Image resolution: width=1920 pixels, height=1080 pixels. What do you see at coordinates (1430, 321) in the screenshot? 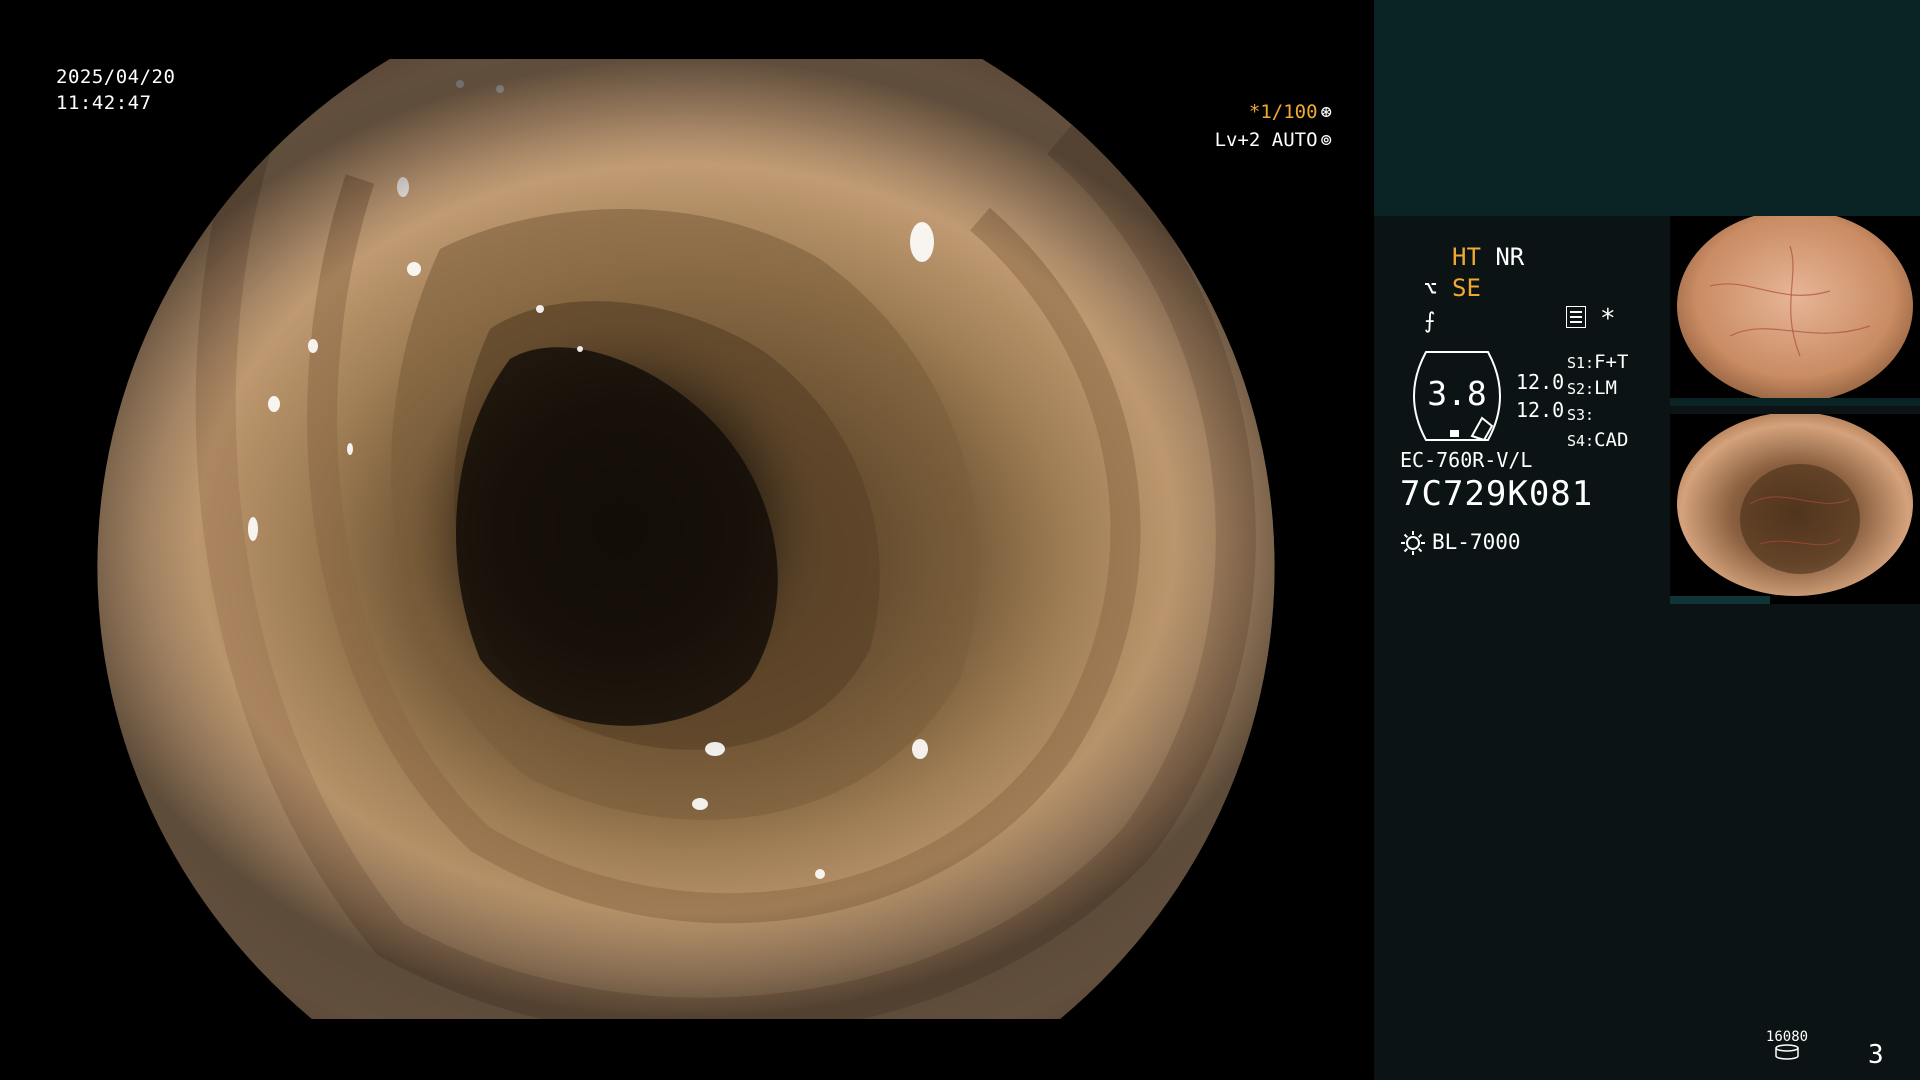
I see `color-mode-icon: ⨍` at bounding box center [1430, 321].